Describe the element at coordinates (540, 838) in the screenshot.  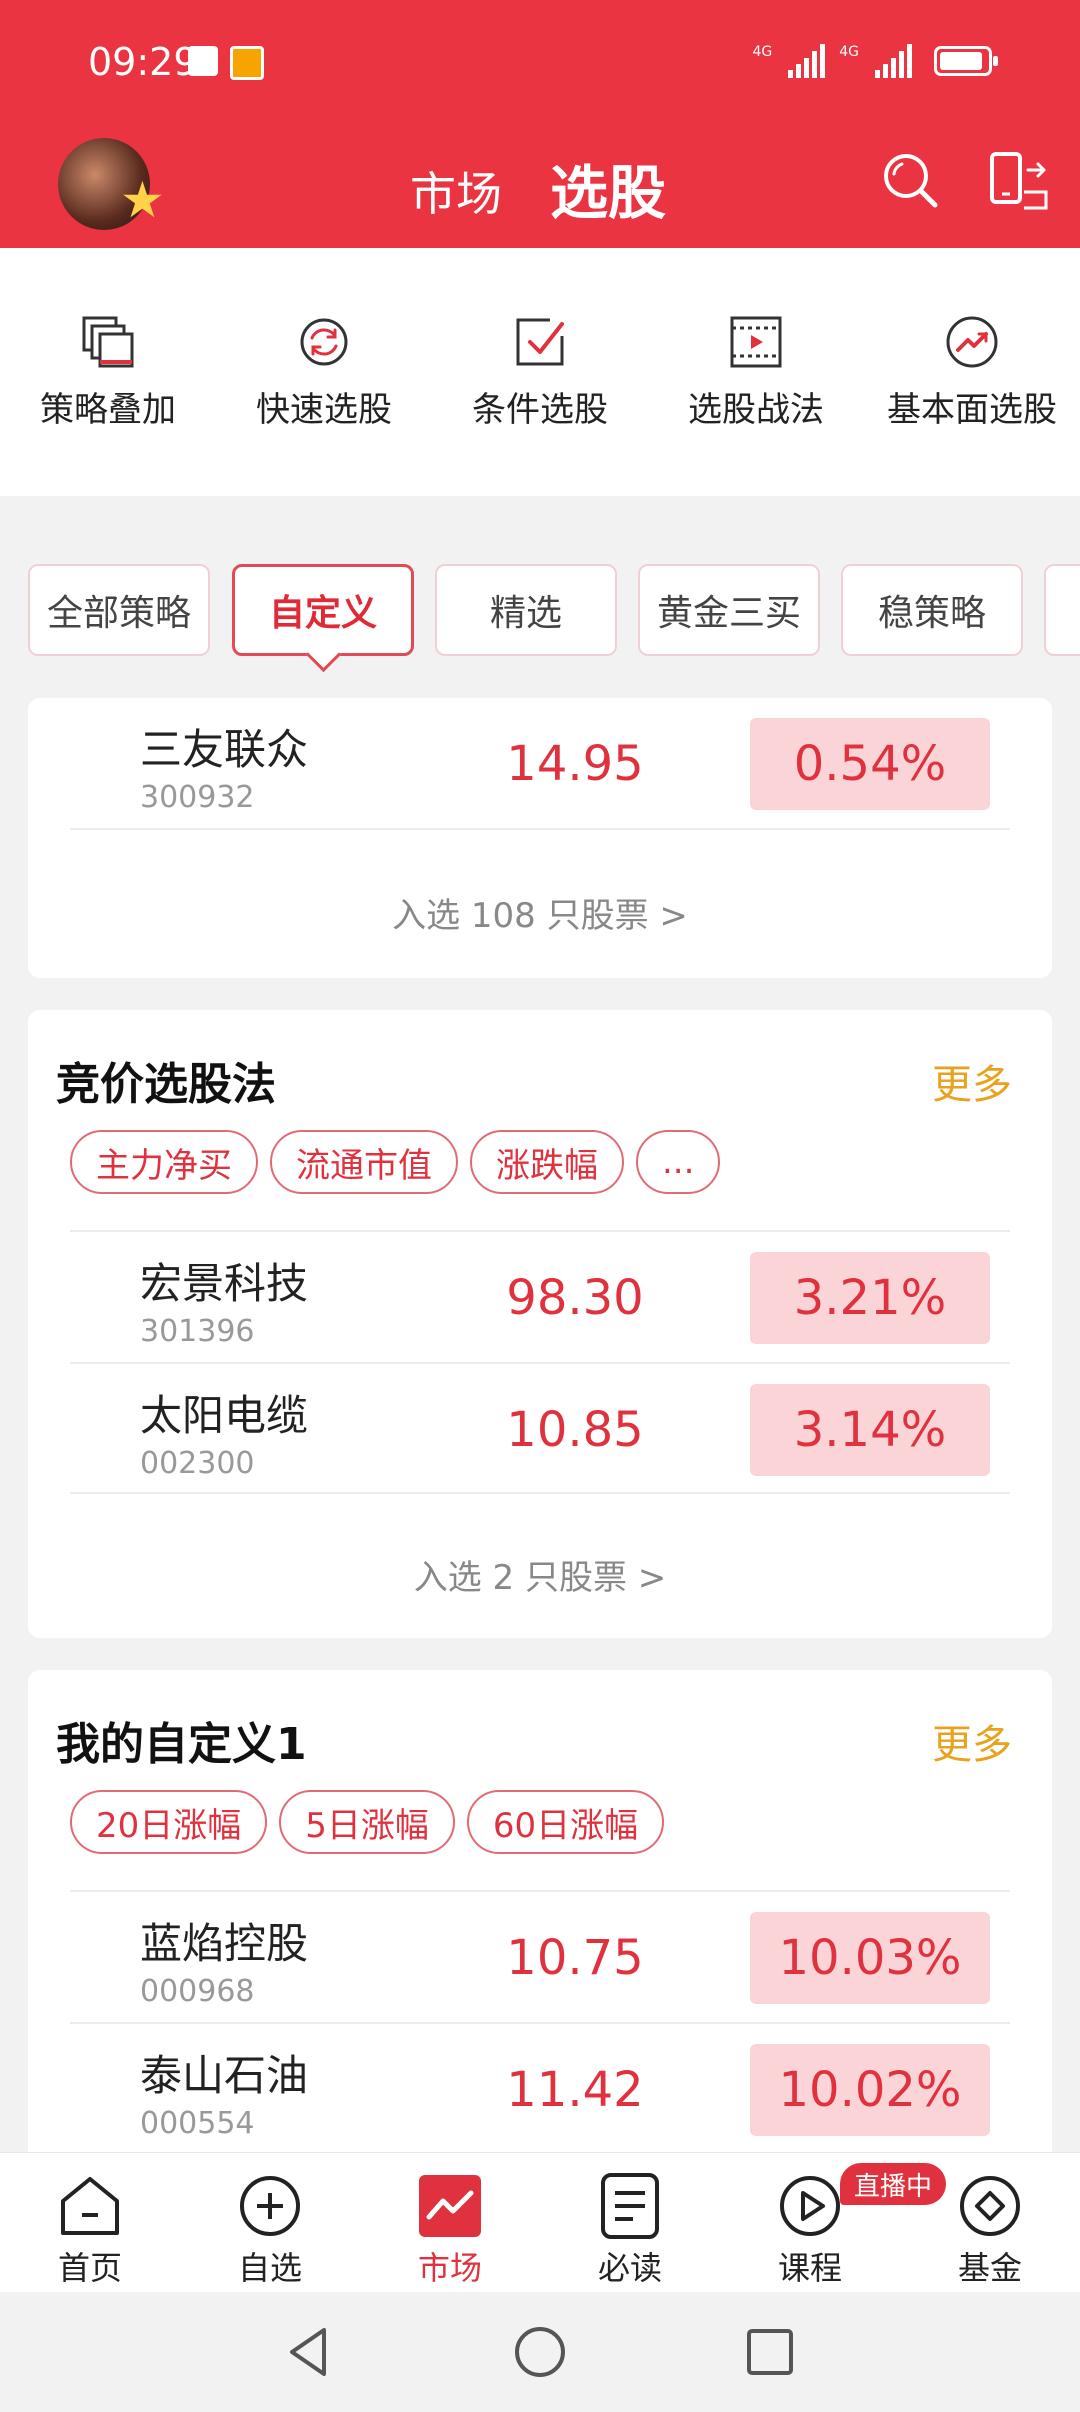
I see `strategy-card-1: 三友联众 300932 14.95 0.54% 入选 108 只股票 >` at that location.